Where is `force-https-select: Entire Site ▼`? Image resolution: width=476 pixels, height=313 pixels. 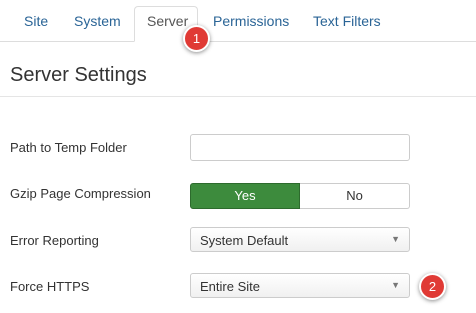 force-https-select: Entire Site ▼ is located at coordinates (300, 285).